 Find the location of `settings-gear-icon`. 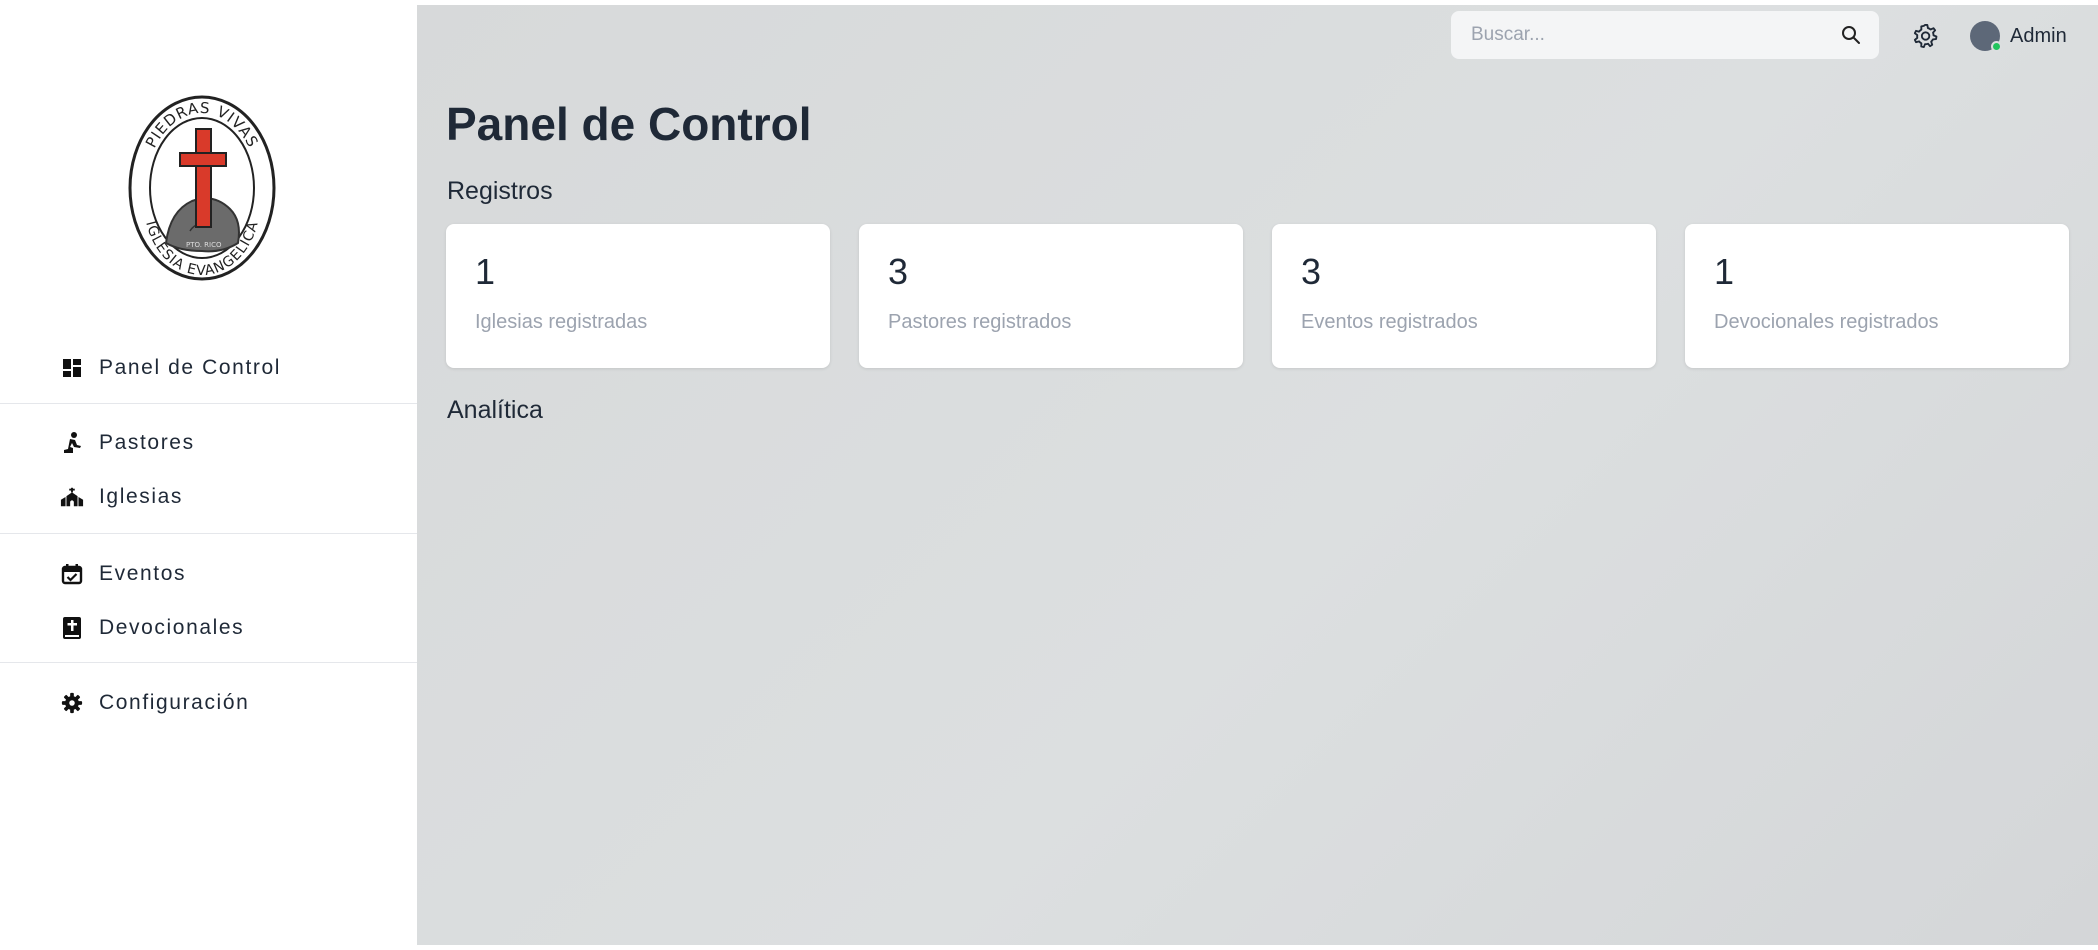

settings-gear-icon is located at coordinates (1925, 36).